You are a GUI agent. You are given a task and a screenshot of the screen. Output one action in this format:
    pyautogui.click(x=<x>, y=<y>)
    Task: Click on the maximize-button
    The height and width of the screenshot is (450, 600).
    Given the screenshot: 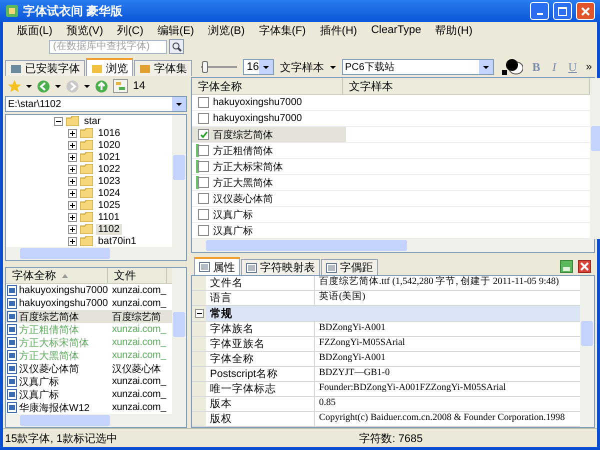 What is the action you would take?
    pyautogui.click(x=562, y=11)
    